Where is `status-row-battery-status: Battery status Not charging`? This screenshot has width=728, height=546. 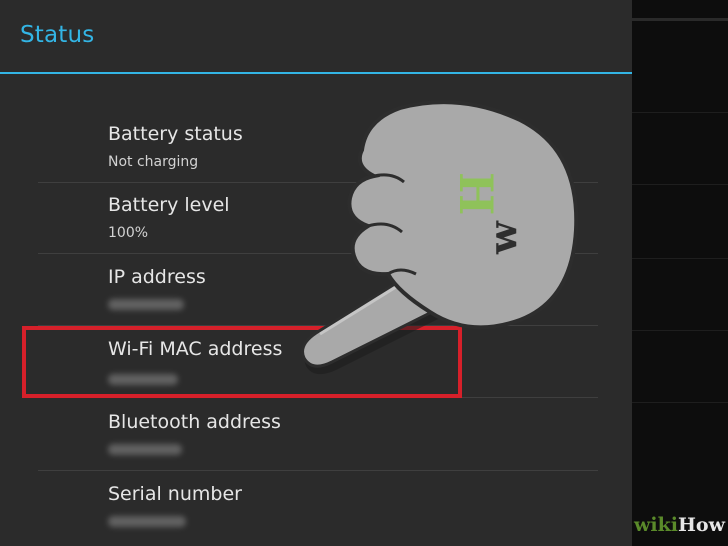 status-row-battery-status: Battery status Not charging is located at coordinates (316, 147).